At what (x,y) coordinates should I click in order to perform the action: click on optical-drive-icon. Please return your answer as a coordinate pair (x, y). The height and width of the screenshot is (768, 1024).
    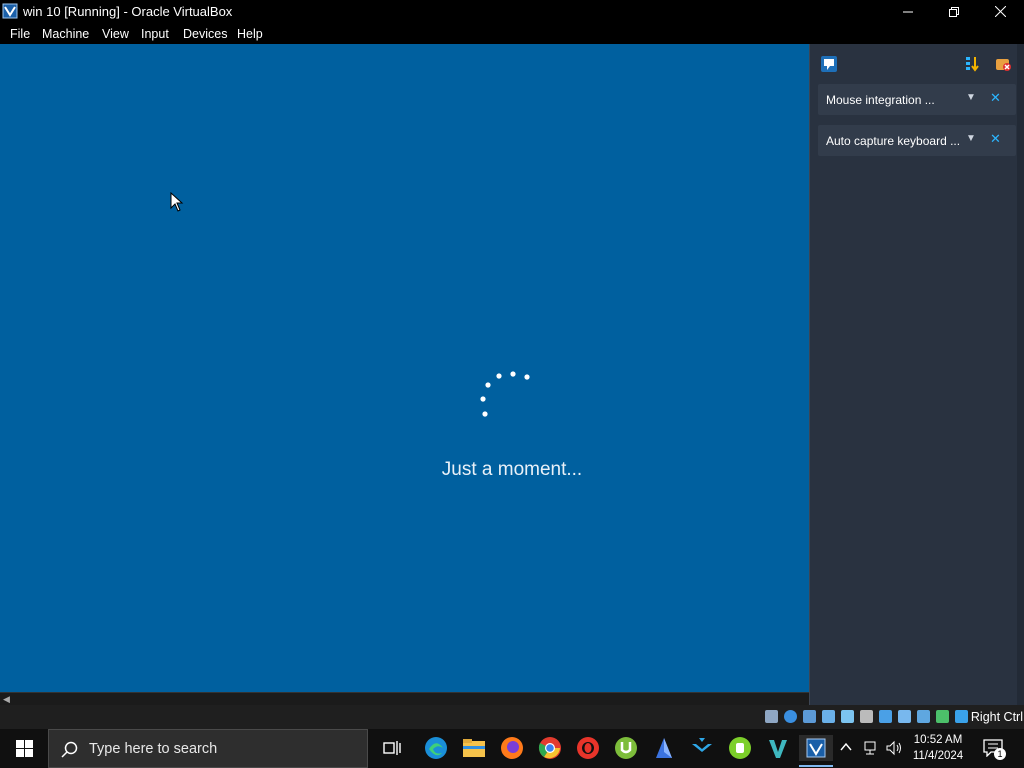
    Looking at the image, I should click on (790, 716).